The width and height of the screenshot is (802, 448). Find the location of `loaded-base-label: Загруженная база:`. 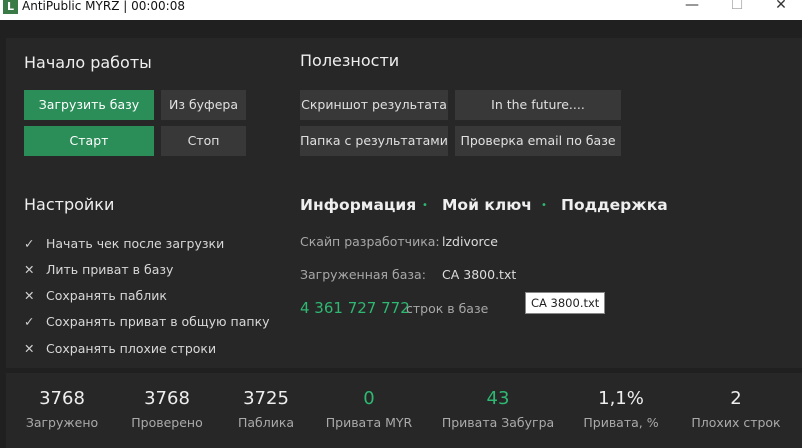

loaded-base-label: Загруженная база: is located at coordinates (363, 274).